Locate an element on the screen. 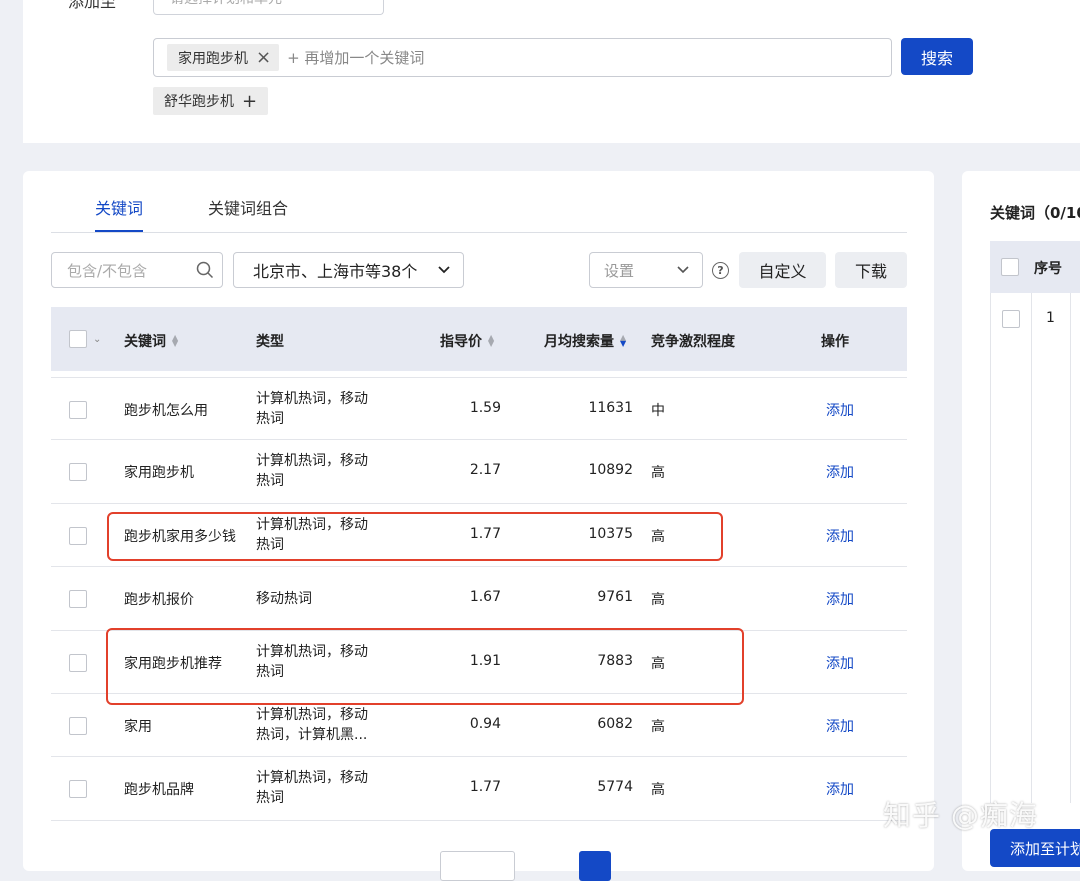  column-seq: 序号 is located at coordinates (1048, 269).